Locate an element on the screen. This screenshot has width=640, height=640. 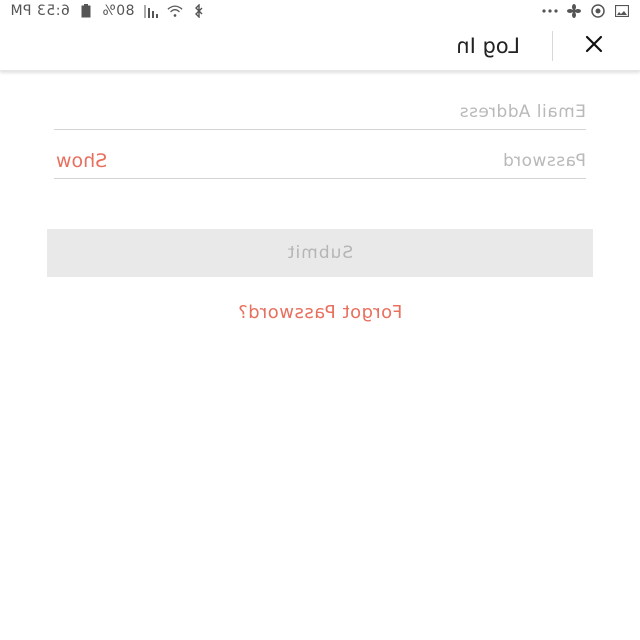
submit-button: Submit is located at coordinates (320, 253).